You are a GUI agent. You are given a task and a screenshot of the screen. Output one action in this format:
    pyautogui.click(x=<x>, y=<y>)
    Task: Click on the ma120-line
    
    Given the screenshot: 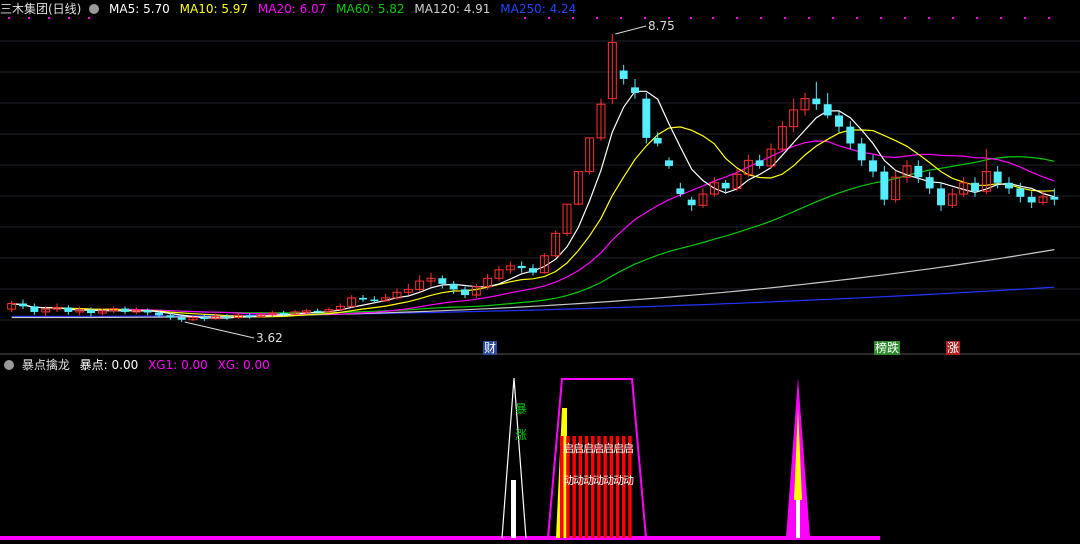 What is the action you would take?
    pyautogui.click(x=533, y=284)
    